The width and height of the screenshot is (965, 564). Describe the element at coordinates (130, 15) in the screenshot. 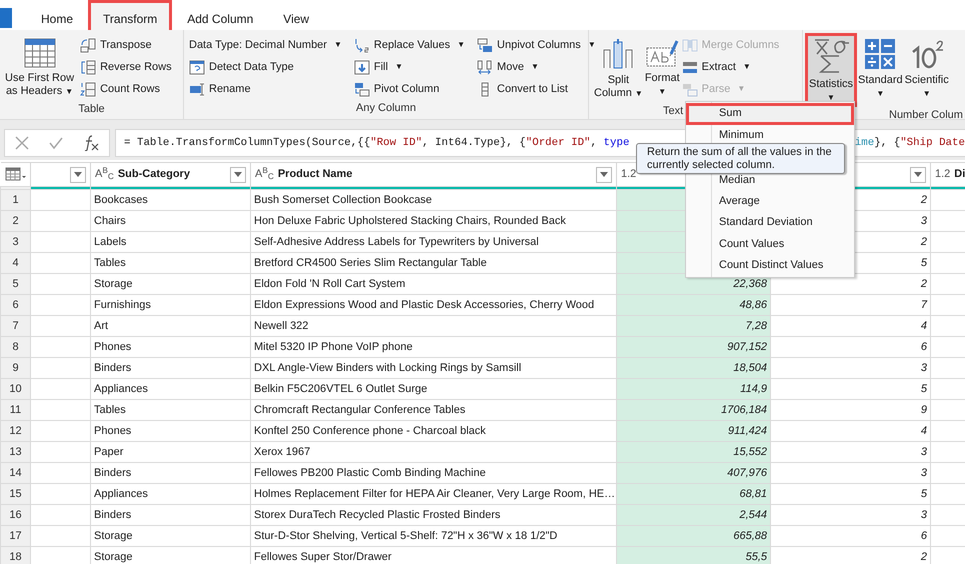

I see `ribbon-tab: Transform` at that location.